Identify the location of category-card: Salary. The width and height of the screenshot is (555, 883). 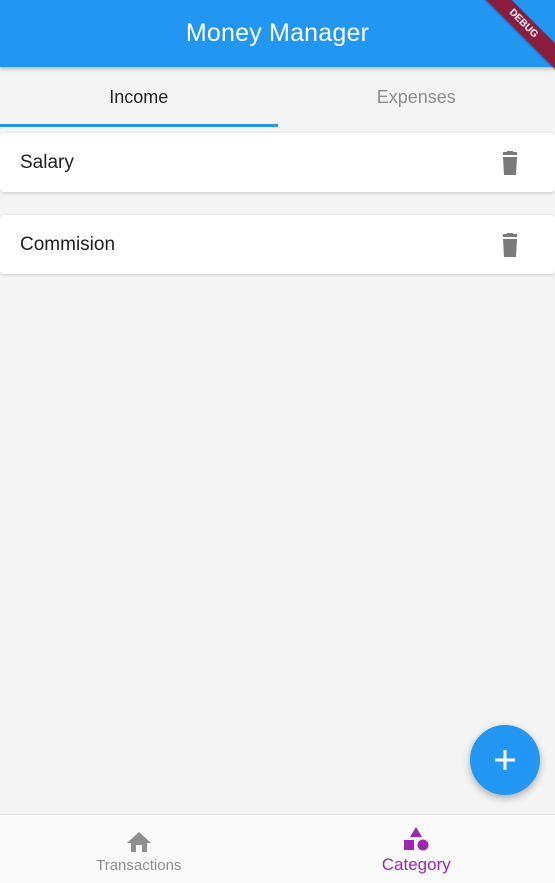
(277, 162).